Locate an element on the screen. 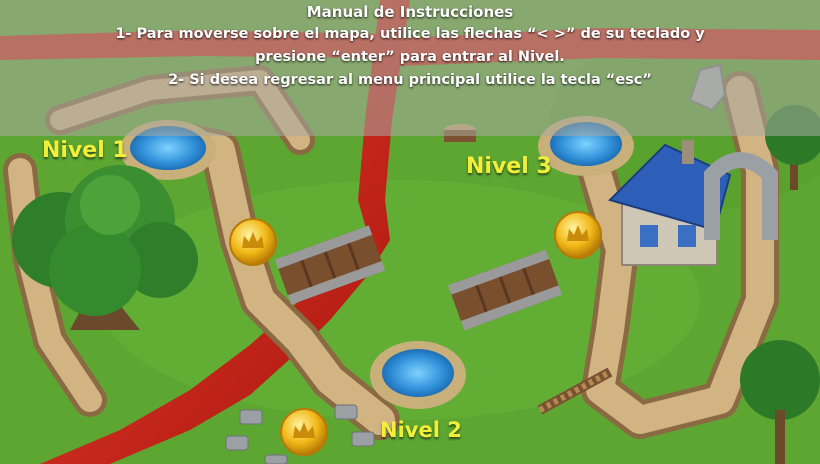 This screenshot has width=820, height=464. instruction-line-2: presione “enter” para entrar al Nivel. is located at coordinates (410, 57).